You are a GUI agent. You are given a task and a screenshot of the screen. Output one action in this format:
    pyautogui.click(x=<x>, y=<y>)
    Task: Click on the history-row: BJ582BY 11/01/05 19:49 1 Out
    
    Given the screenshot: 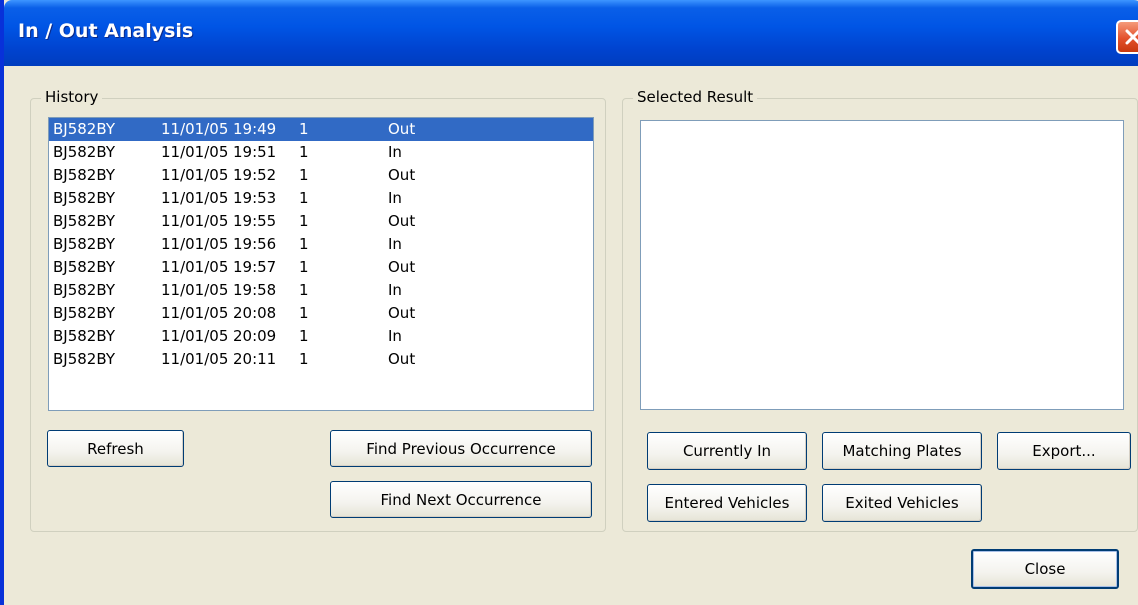 What is the action you would take?
    pyautogui.click(x=321, y=129)
    